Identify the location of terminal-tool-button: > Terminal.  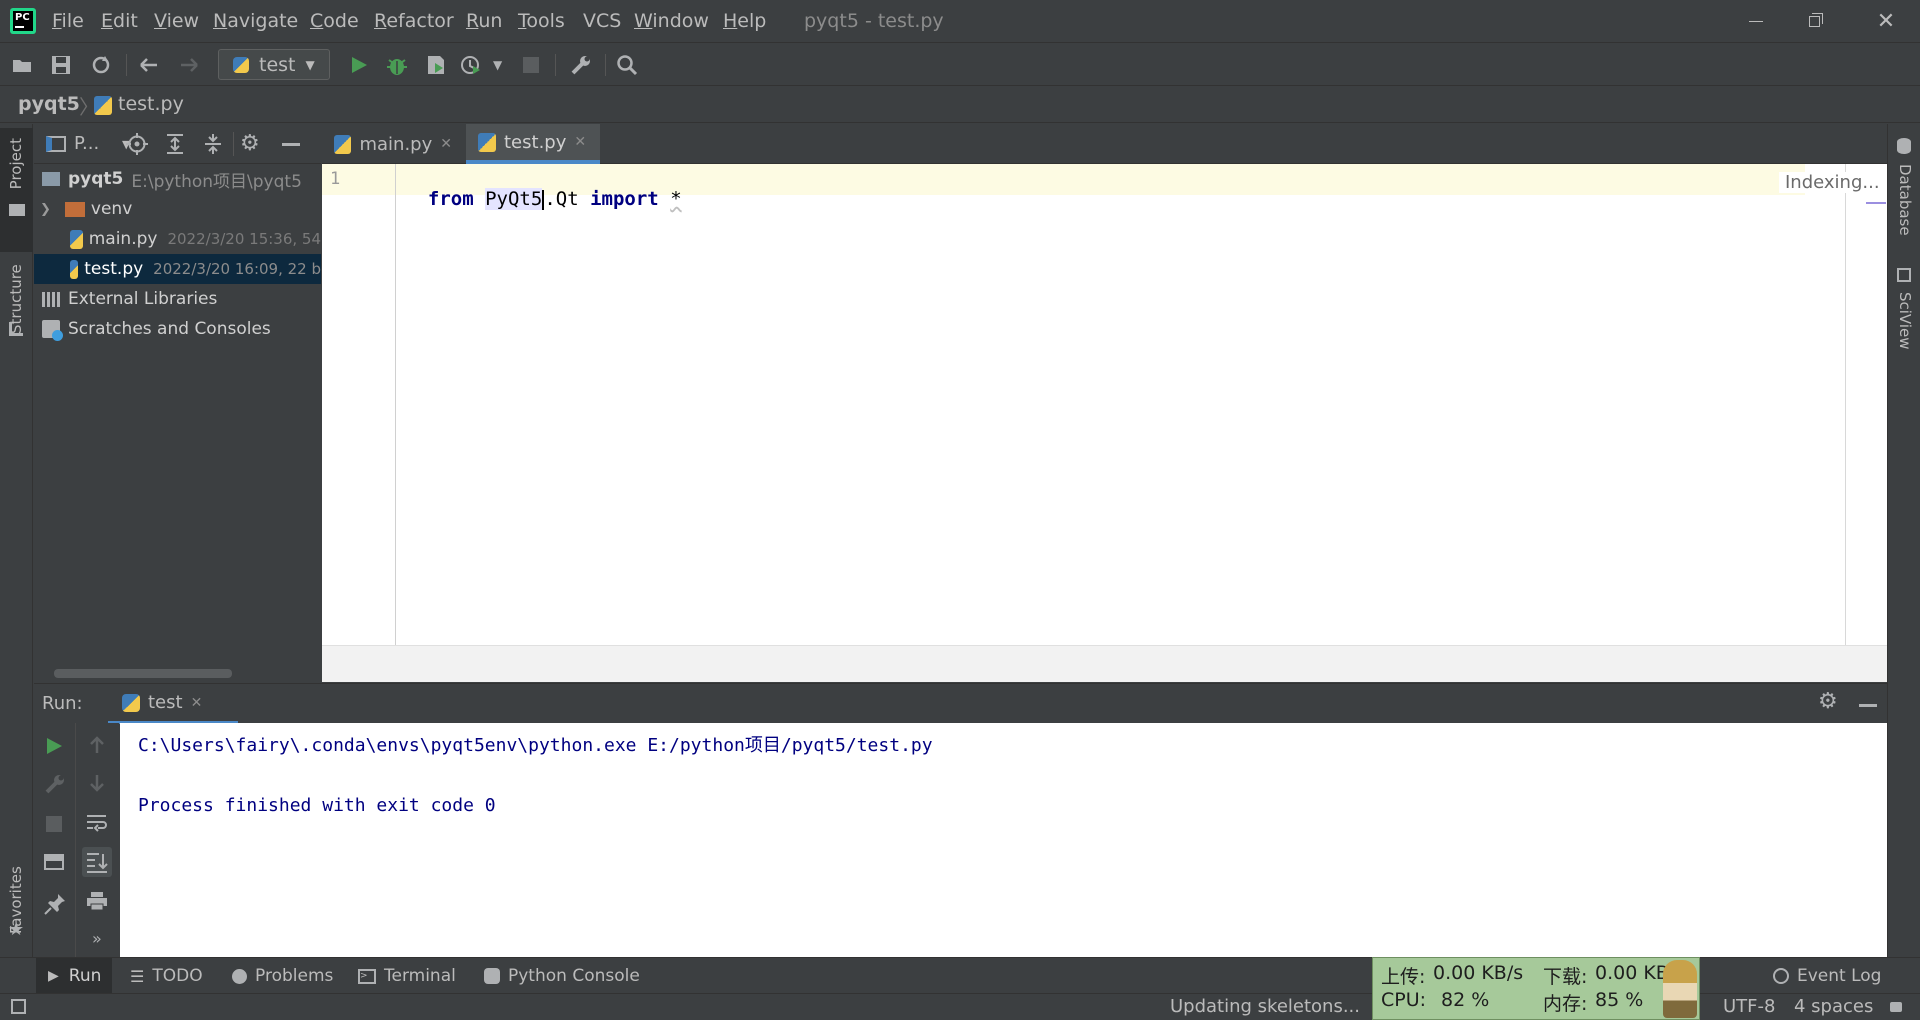
(407, 976).